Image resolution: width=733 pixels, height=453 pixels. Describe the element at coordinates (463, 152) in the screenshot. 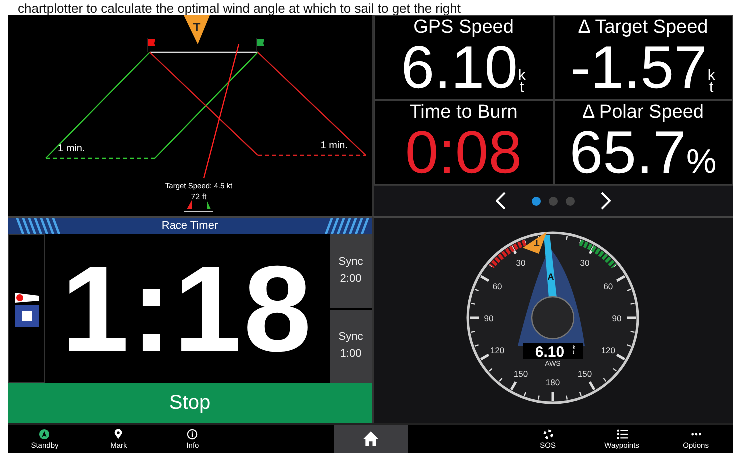

I see `tile-value: 0:08` at that location.